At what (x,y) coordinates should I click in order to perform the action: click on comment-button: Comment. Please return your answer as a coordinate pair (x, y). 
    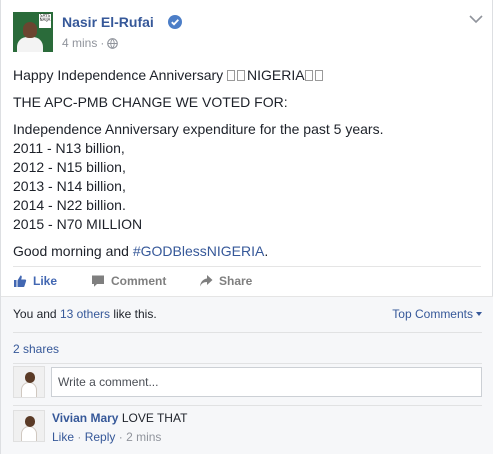
    Looking at the image, I should click on (128, 281).